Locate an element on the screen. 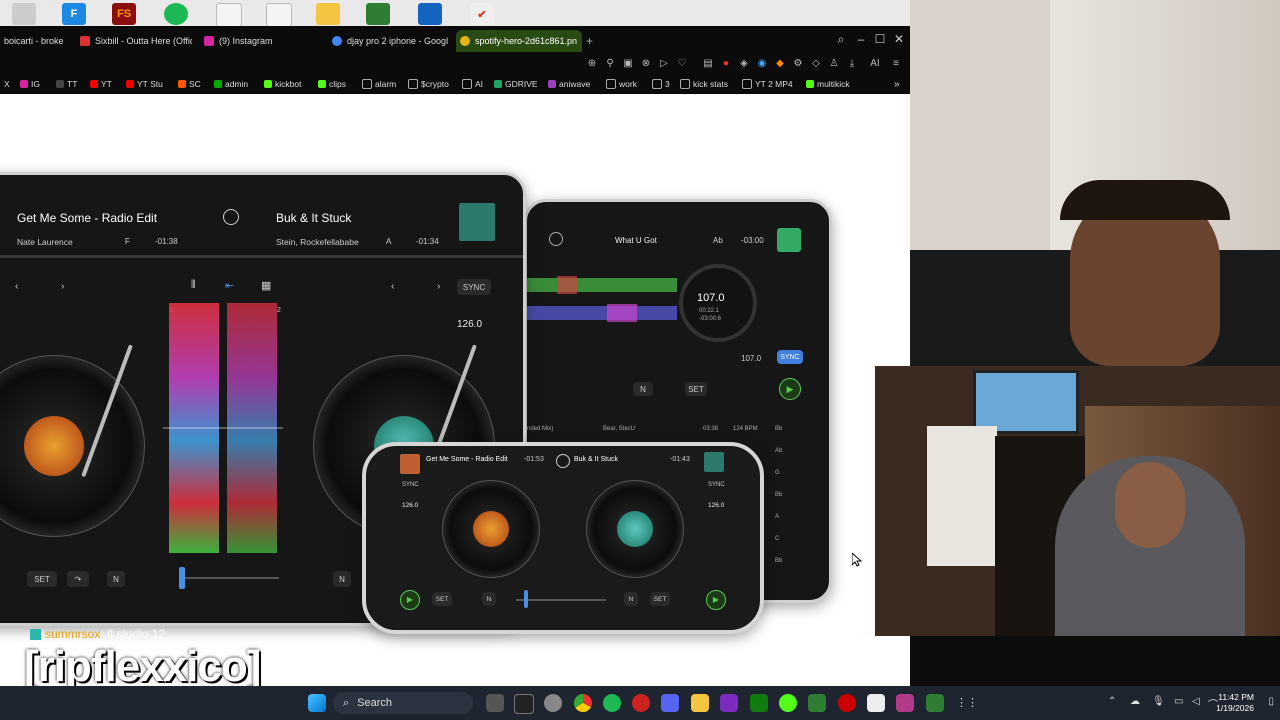 The image size is (1280, 720). maximize-icon: ☐ is located at coordinates (880, 39).